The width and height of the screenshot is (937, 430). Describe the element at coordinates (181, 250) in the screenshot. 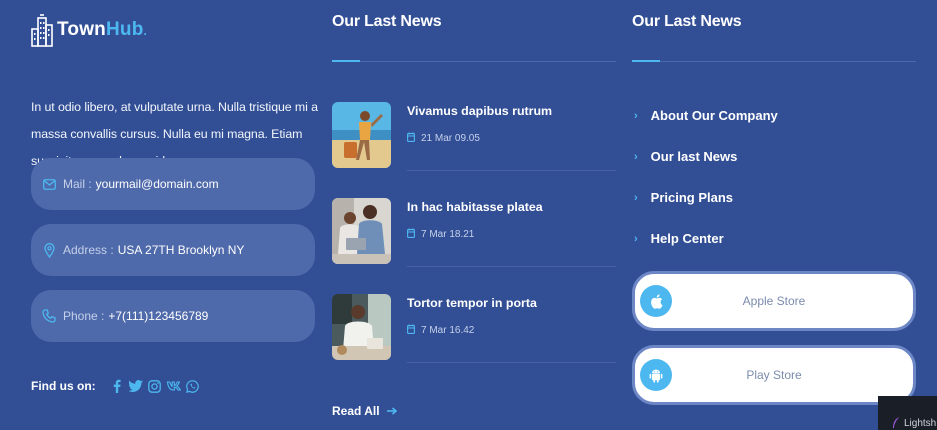

I see `contact-value: USA 27TH Brooklyn NY` at that location.